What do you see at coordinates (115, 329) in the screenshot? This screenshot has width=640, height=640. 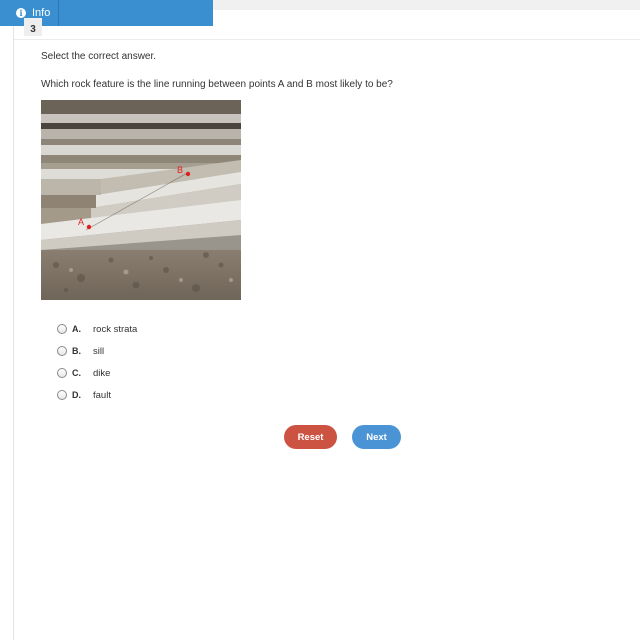 I see `choice-text: rock strata` at bounding box center [115, 329].